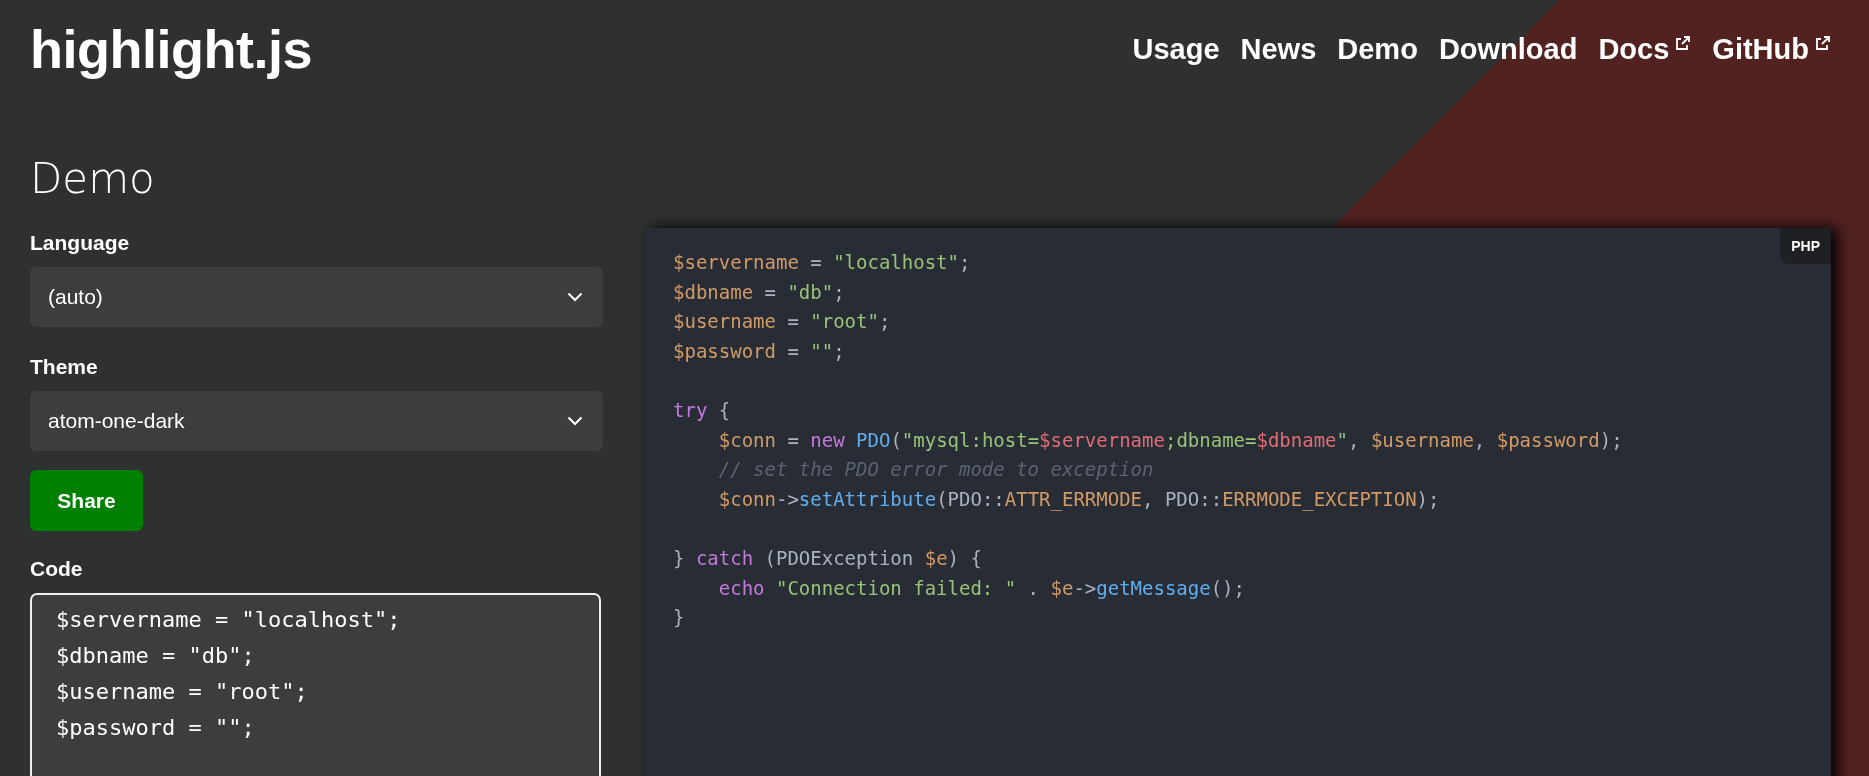 Image resolution: width=1869 pixels, height=776 pixels. I want to click on code-line: $username = "root";, so click(782, 322).